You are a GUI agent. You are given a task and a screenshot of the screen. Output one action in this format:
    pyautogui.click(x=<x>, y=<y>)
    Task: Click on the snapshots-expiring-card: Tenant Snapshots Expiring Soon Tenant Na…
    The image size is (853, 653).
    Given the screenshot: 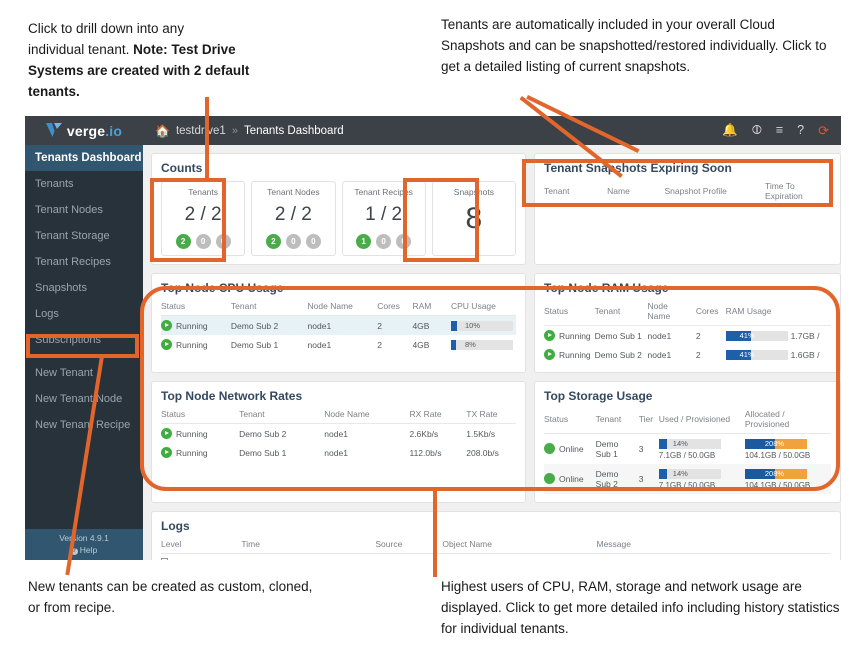 What is the action you would take?
    pyautogui.click(x=687, y=209)
    